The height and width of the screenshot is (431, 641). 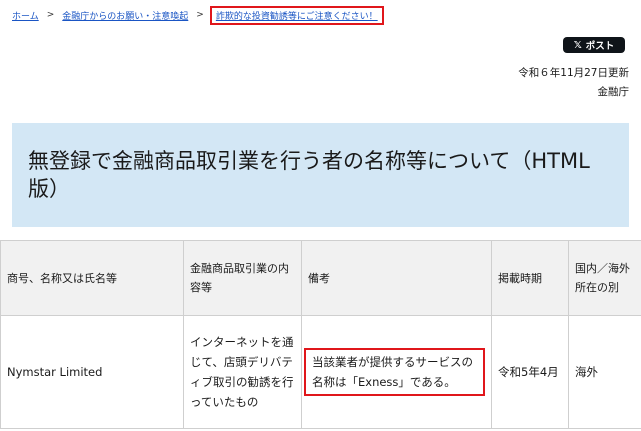 What do you see at coordinates (577, 45) in the screenshot?
I see `x-logo-icon: 𝕏` at bounding box center [577, 45].